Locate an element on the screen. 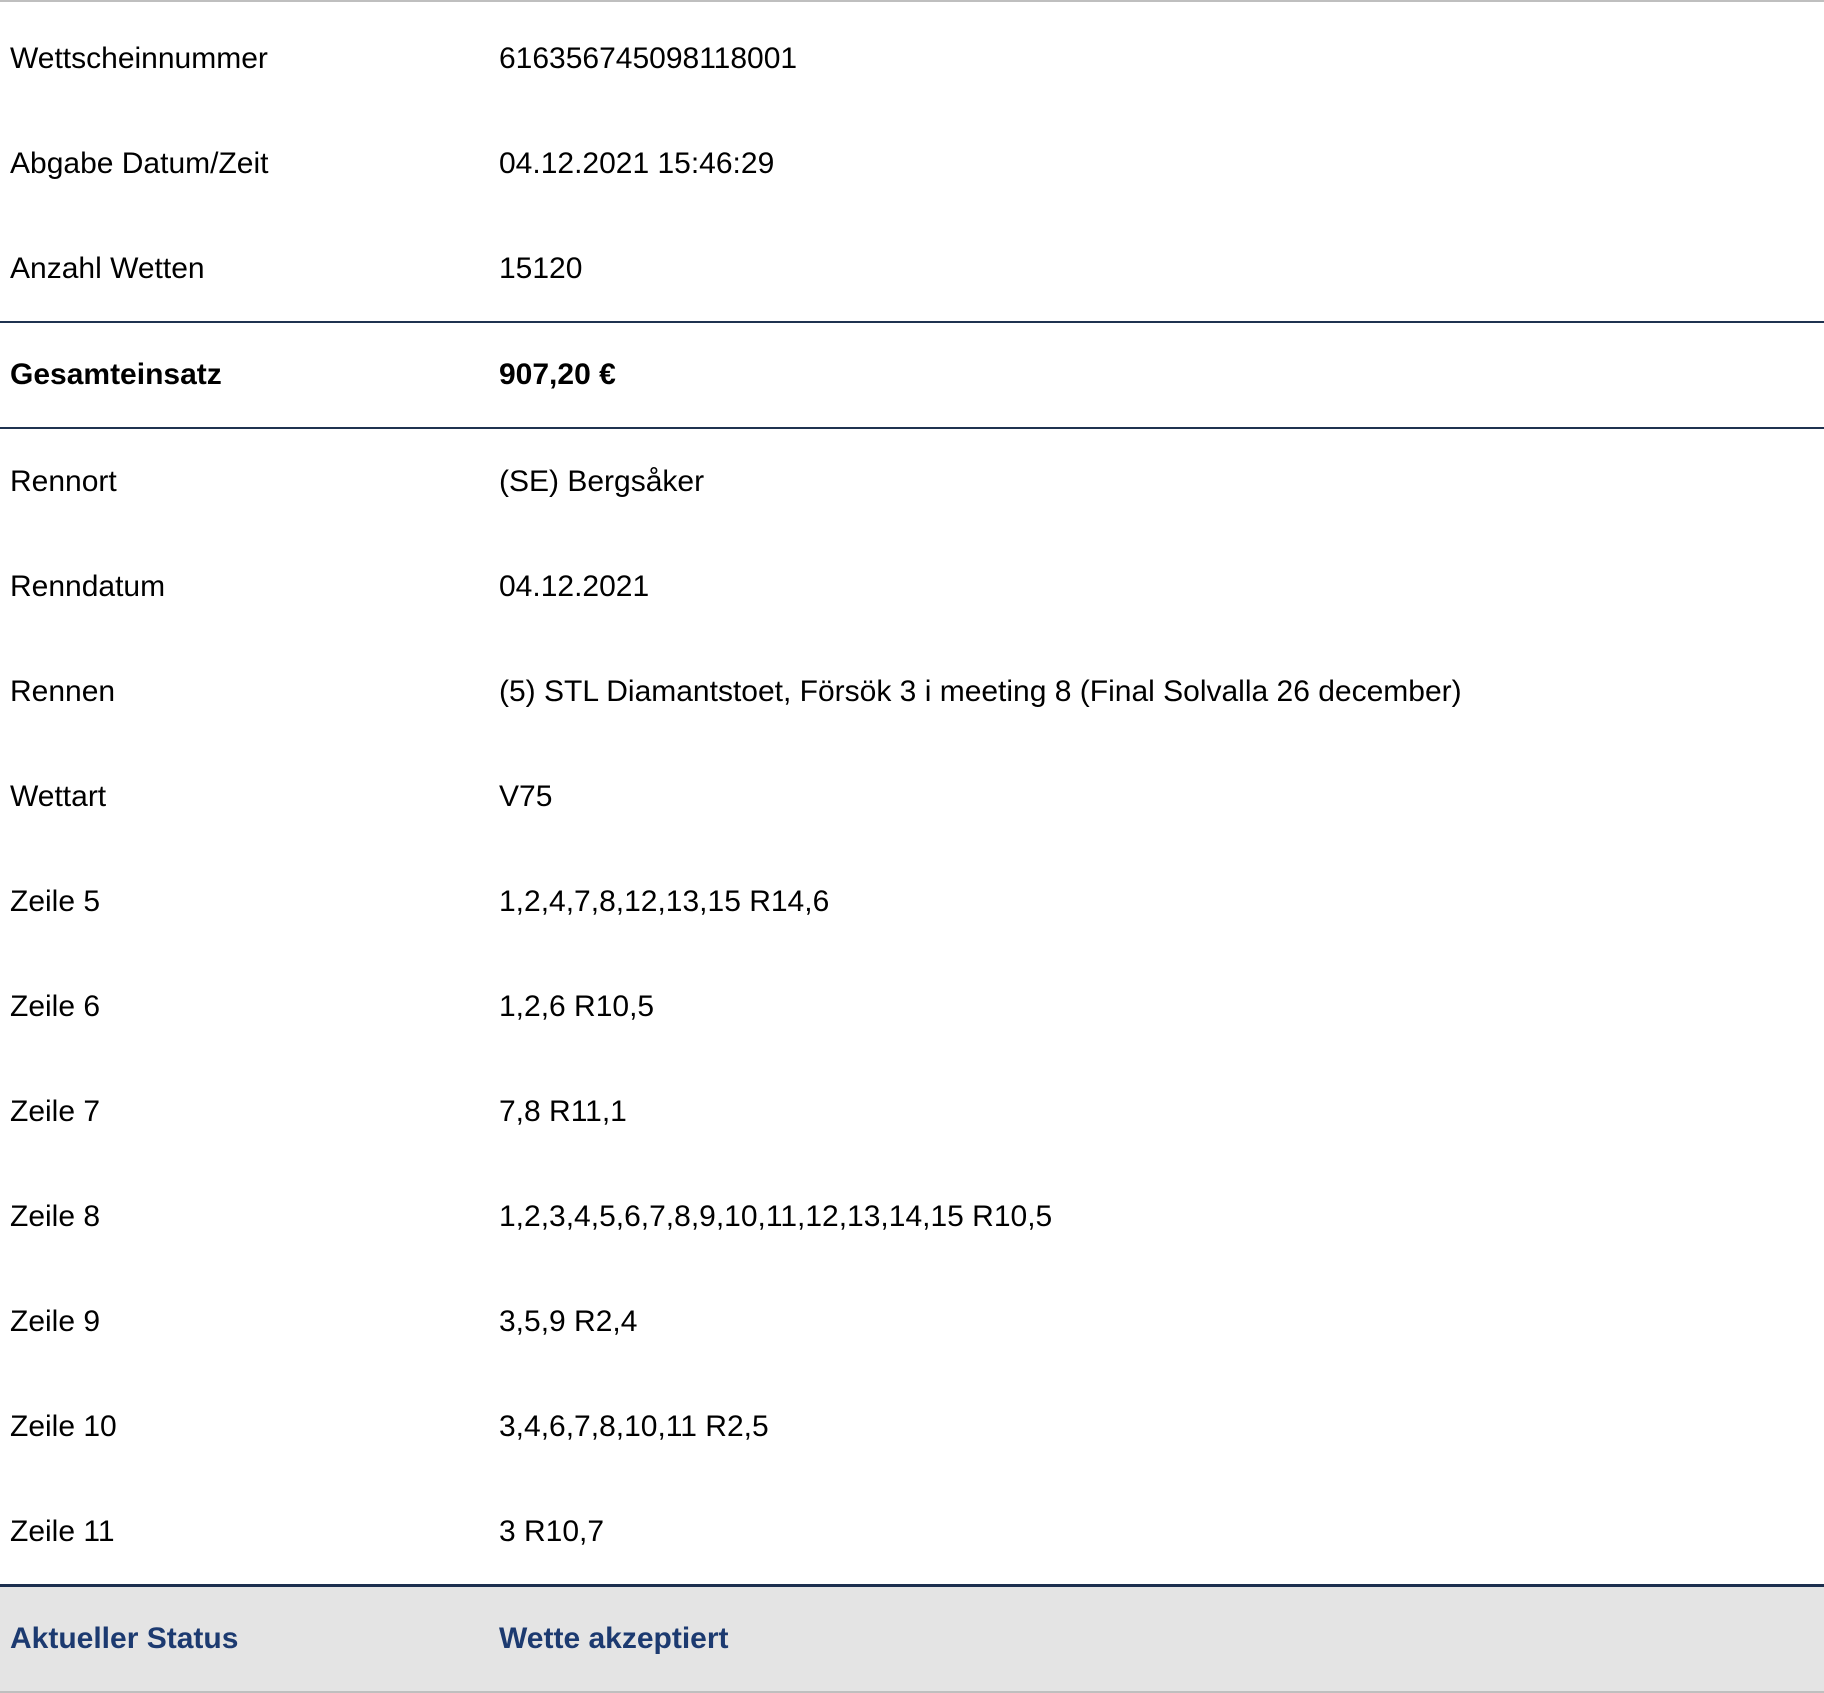 The image size is (1824, 1693). line-5-value: 1,2,4,7,8,12,13,15 R14,6 is located at coordinates (664, 901).